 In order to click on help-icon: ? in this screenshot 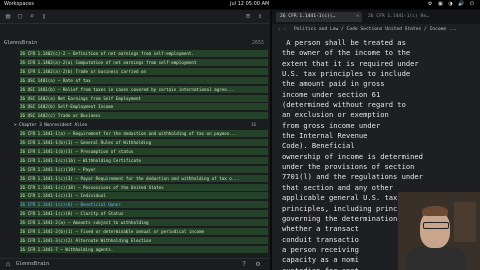, I will do `click(244, 264)`.